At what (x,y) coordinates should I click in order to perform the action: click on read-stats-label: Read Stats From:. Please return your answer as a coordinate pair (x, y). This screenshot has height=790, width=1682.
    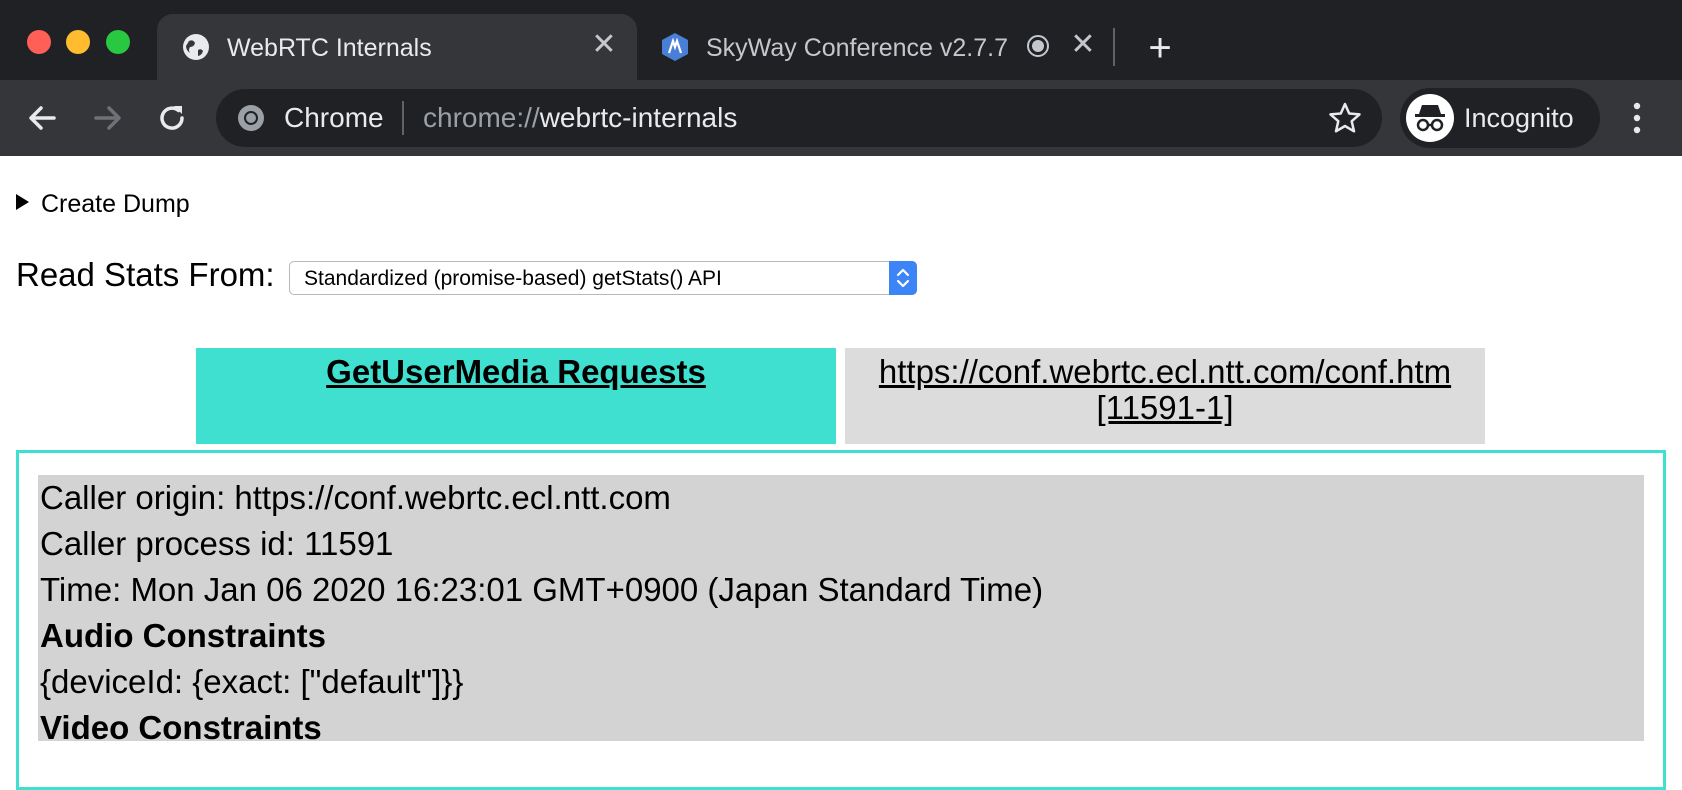
    Looking at the image, I should click on (145, 274).